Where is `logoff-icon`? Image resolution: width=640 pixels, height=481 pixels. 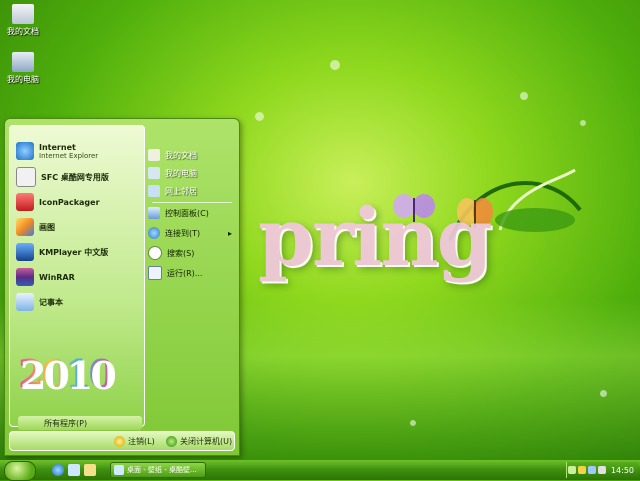 logoff-icon is located at coordinates (119, 441).